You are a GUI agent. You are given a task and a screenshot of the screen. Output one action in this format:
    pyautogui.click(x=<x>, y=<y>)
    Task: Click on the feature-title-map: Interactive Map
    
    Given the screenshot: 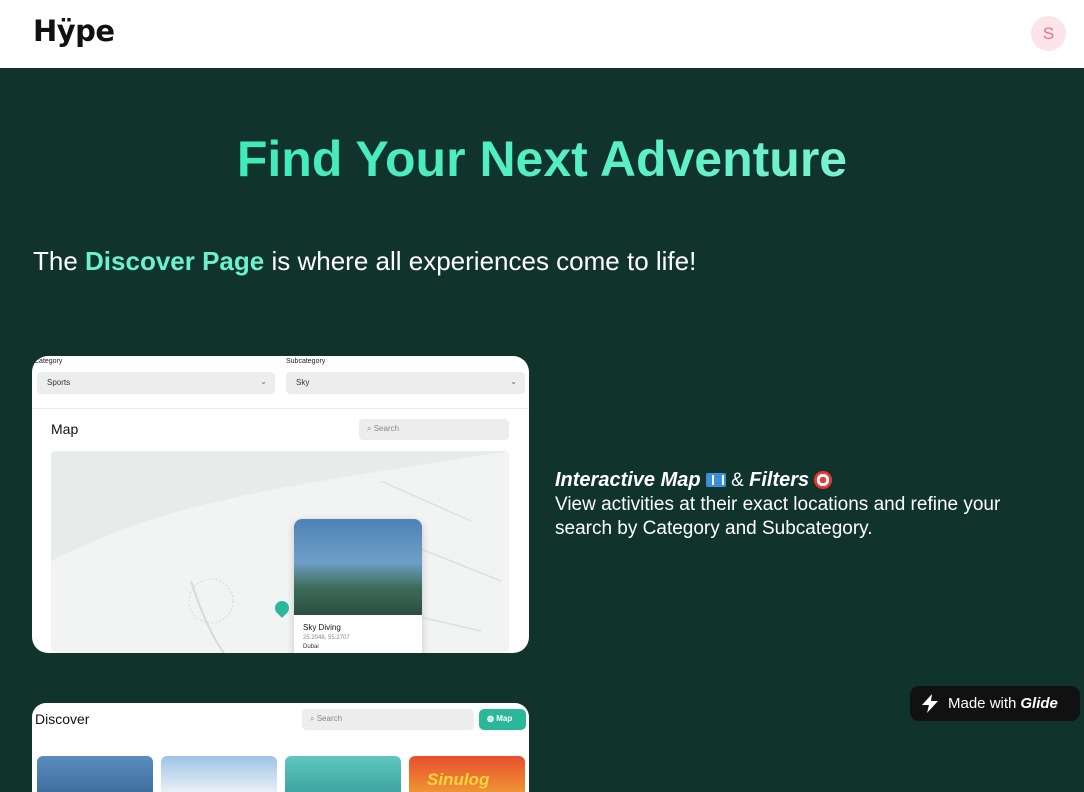 What is the action you would take?
    pyautogui.click(x=628, y=480)
    